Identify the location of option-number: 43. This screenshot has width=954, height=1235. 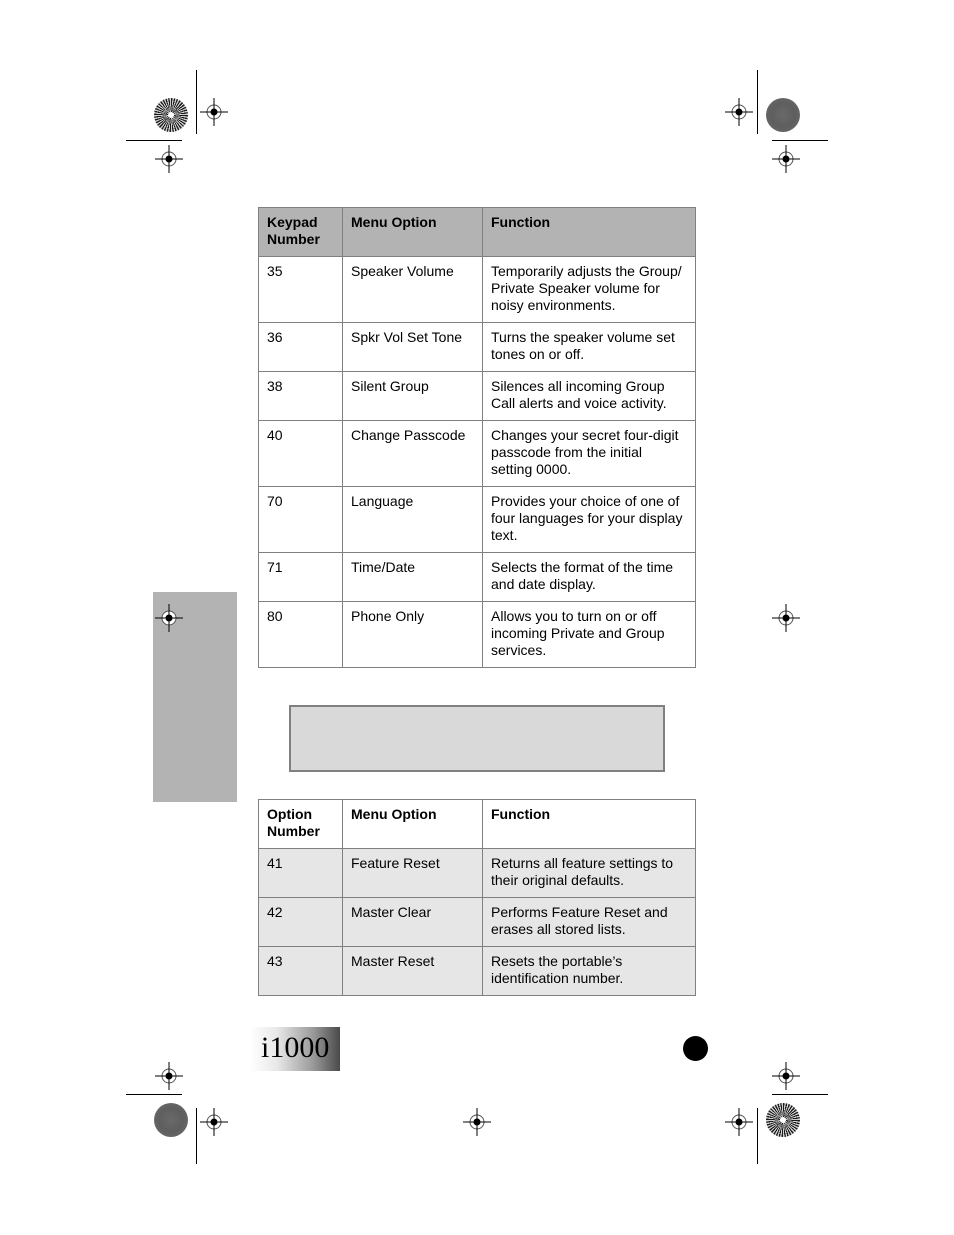
(300, 971).